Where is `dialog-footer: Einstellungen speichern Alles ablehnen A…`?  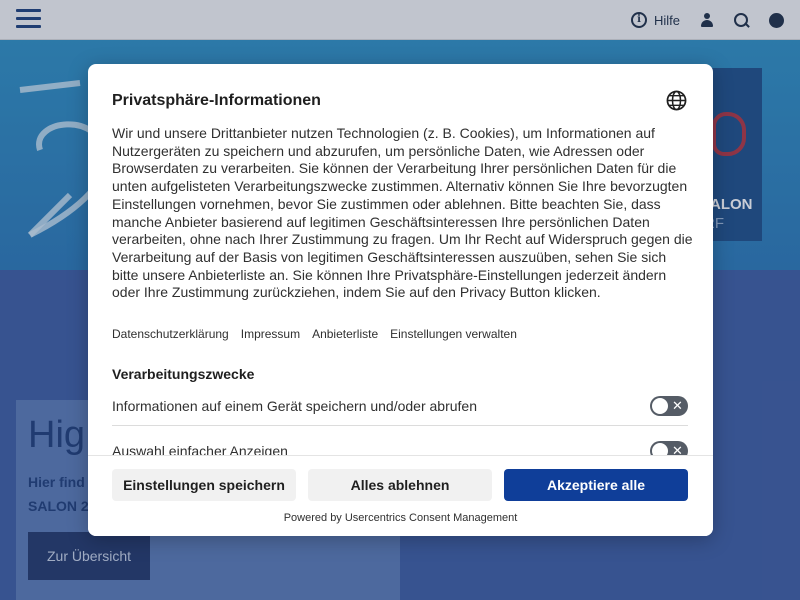
dialog-footer: Einstellungen speichern Alles ablehnen A… is located at coordinates (400, 495).